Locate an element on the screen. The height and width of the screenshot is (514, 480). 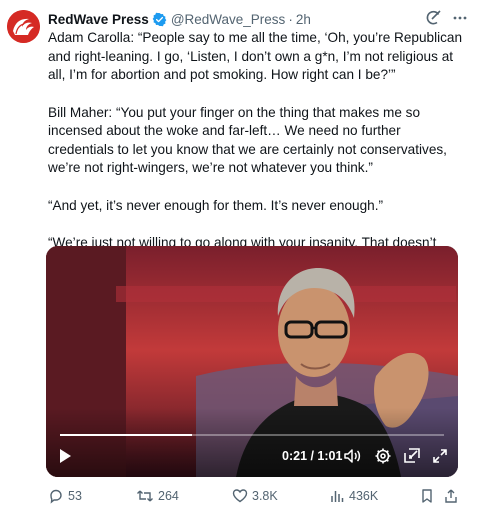
timestamp: 2h is located at coordinates (303, 19).